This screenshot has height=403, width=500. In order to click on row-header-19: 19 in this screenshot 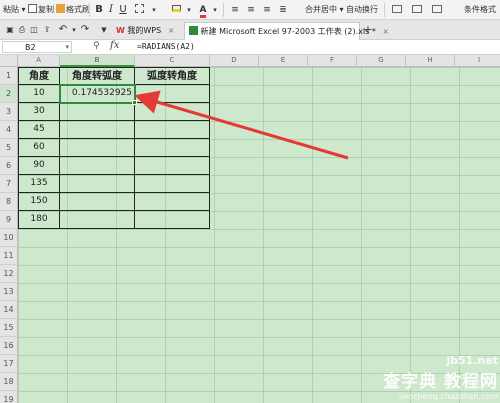, I will do `click(9, 397)`.